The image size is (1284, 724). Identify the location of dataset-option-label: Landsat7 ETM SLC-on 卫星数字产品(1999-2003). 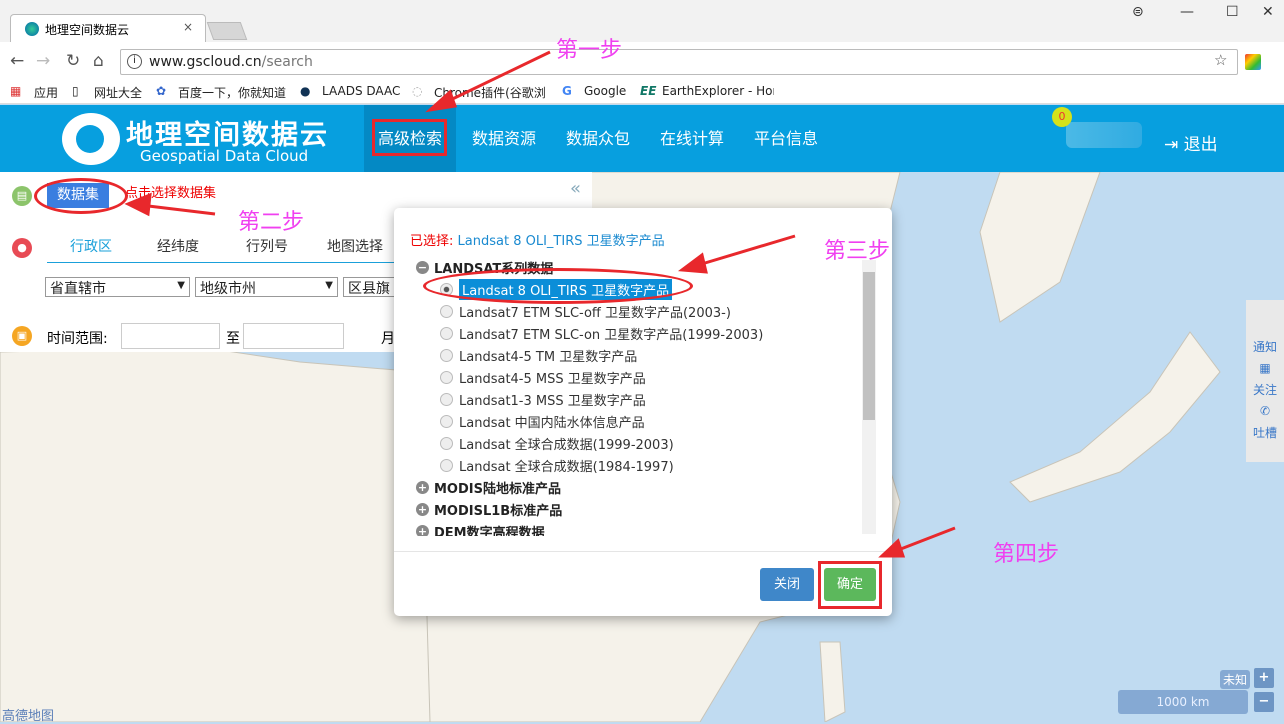
(611, 335).